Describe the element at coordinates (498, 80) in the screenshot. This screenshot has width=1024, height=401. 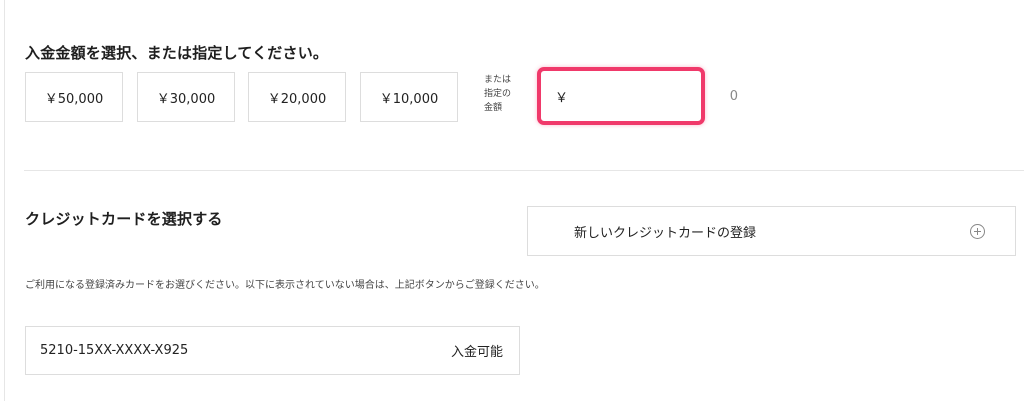
I see `custom-amount-label-line: または` at that location.